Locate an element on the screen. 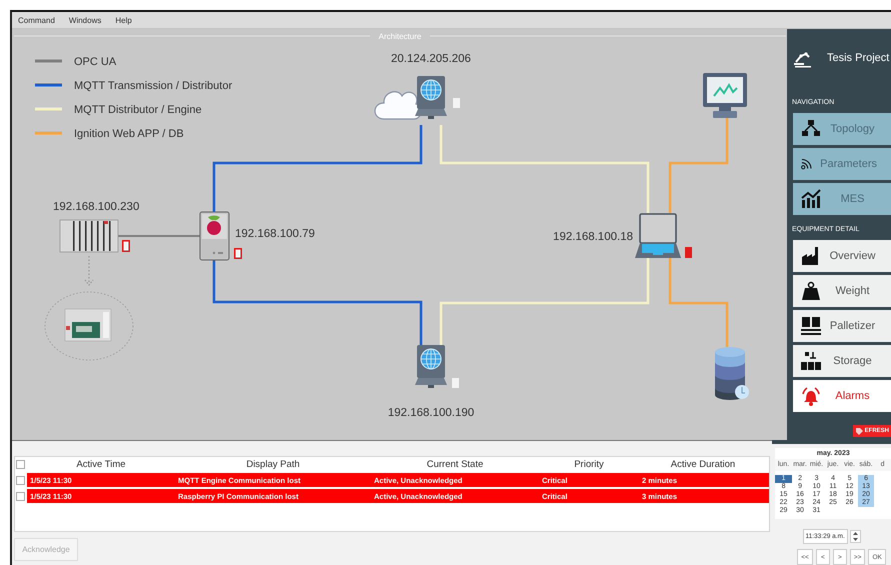 Image resolution: width=891 pixels, height=565 pixels. ip-address-label: 192.168.100.230 is located at coordinates (96, 207).